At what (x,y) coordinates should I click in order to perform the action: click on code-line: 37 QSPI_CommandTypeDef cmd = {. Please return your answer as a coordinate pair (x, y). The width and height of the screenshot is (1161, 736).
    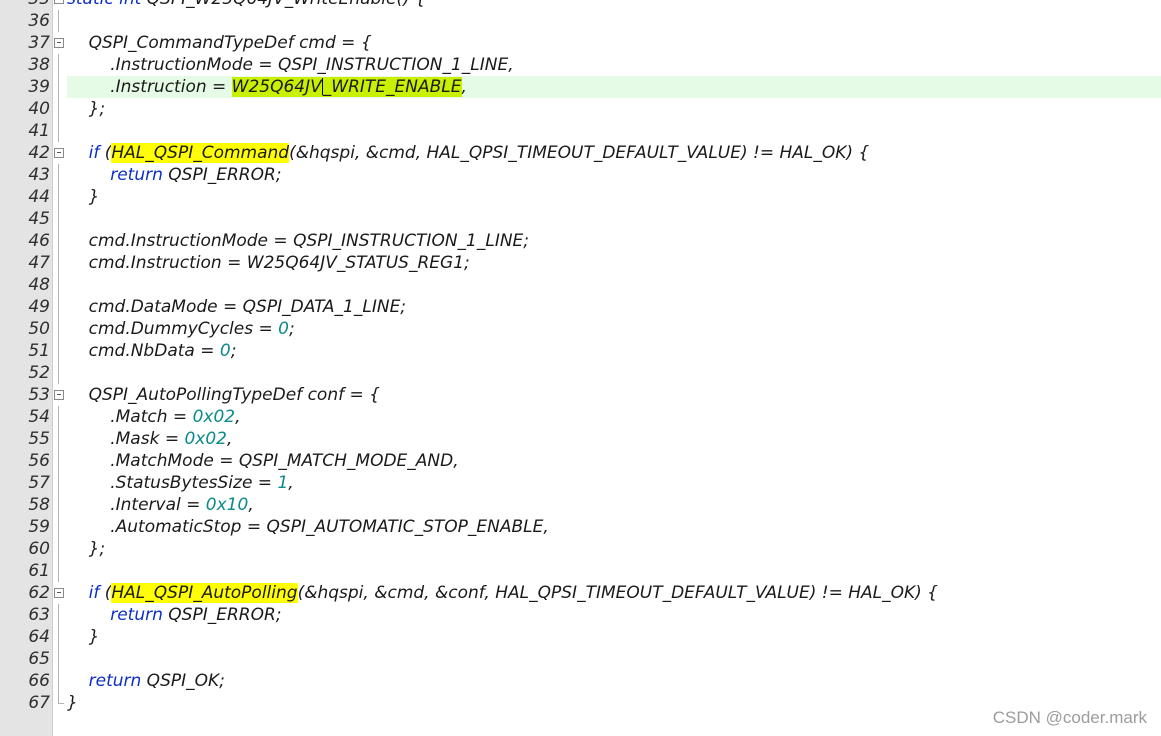
    Looking at the image, I should click on (580, 43).